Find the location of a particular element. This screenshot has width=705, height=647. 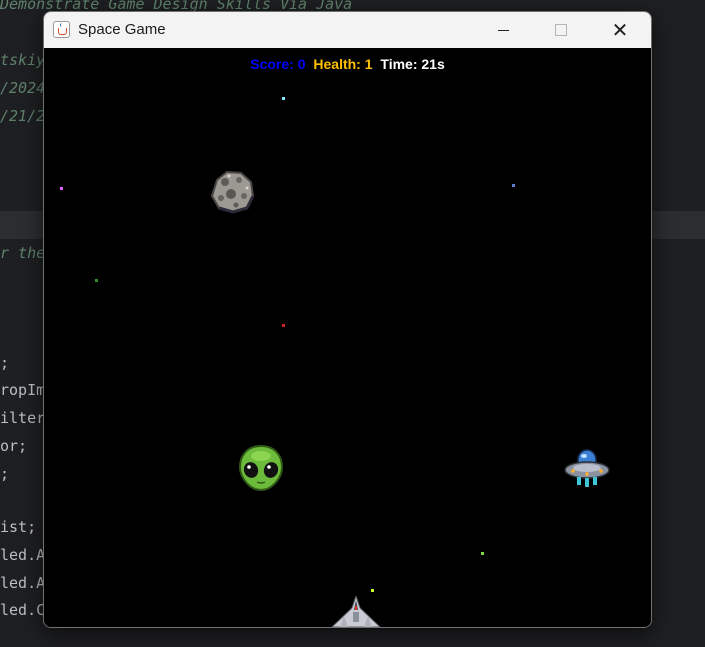

maximize-icon is located at coordinates (561, 30).